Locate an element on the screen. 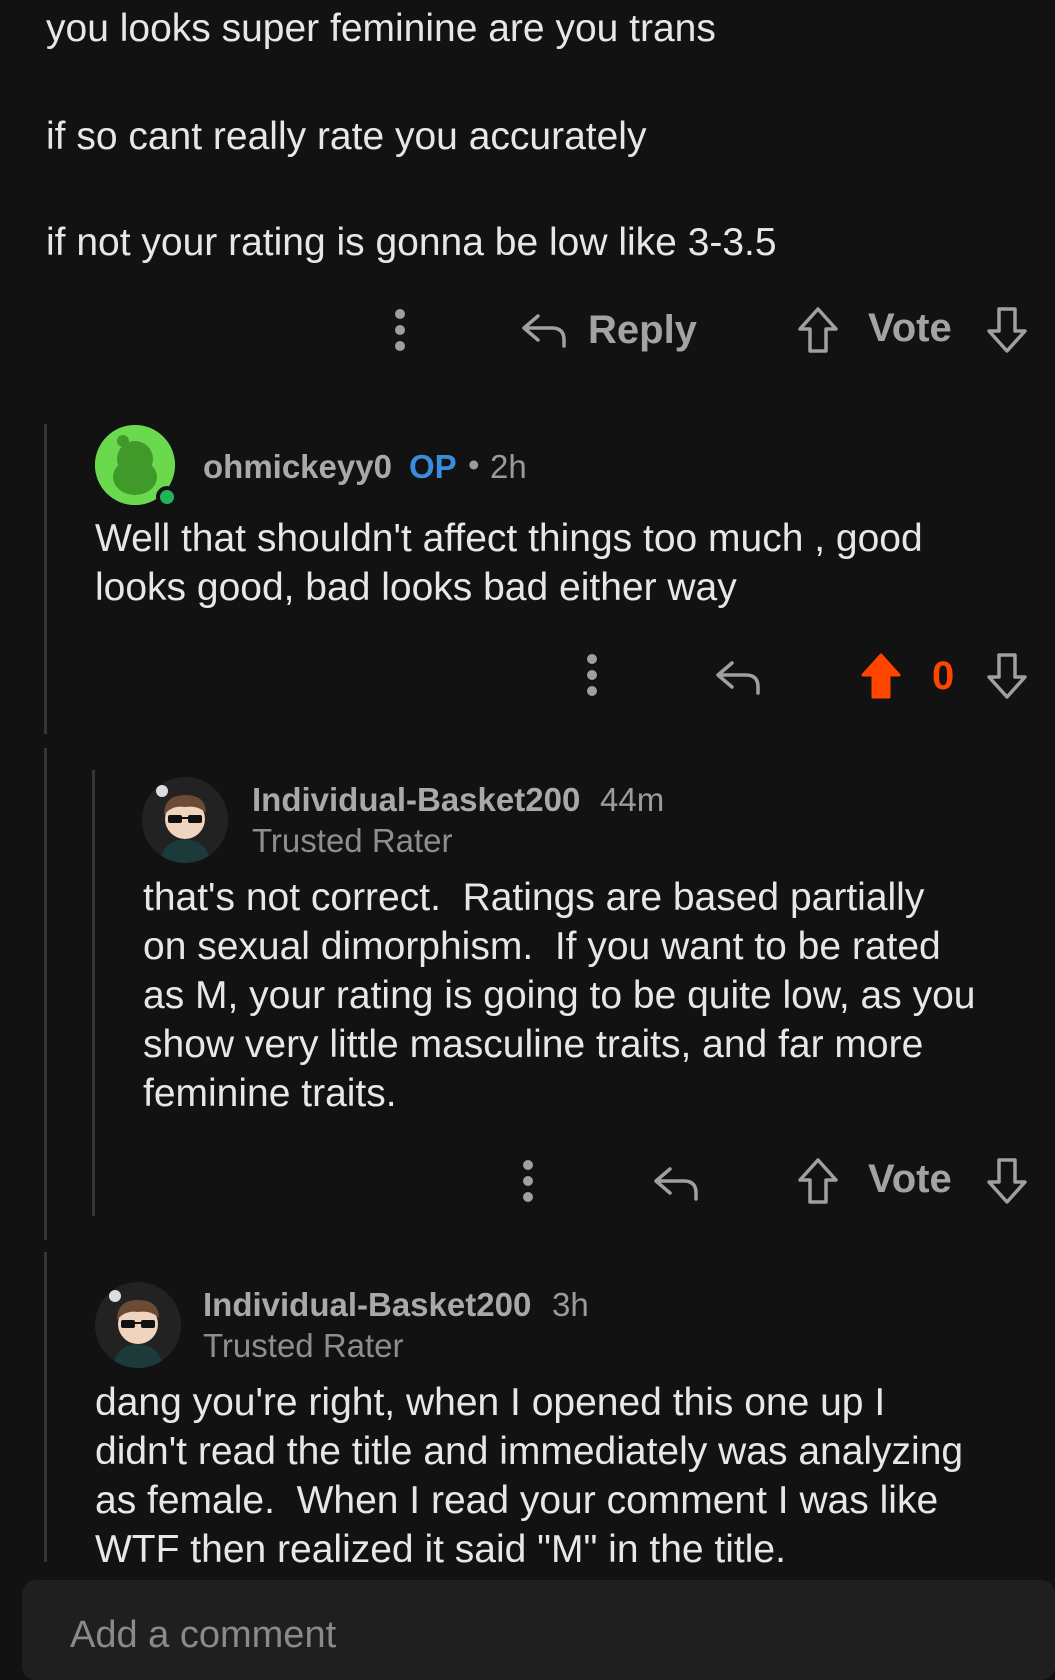 The width and height of the screenshot is (1055, 1680). add-comment-placeholder: Add a comment is located at coordinates (203, 1635).